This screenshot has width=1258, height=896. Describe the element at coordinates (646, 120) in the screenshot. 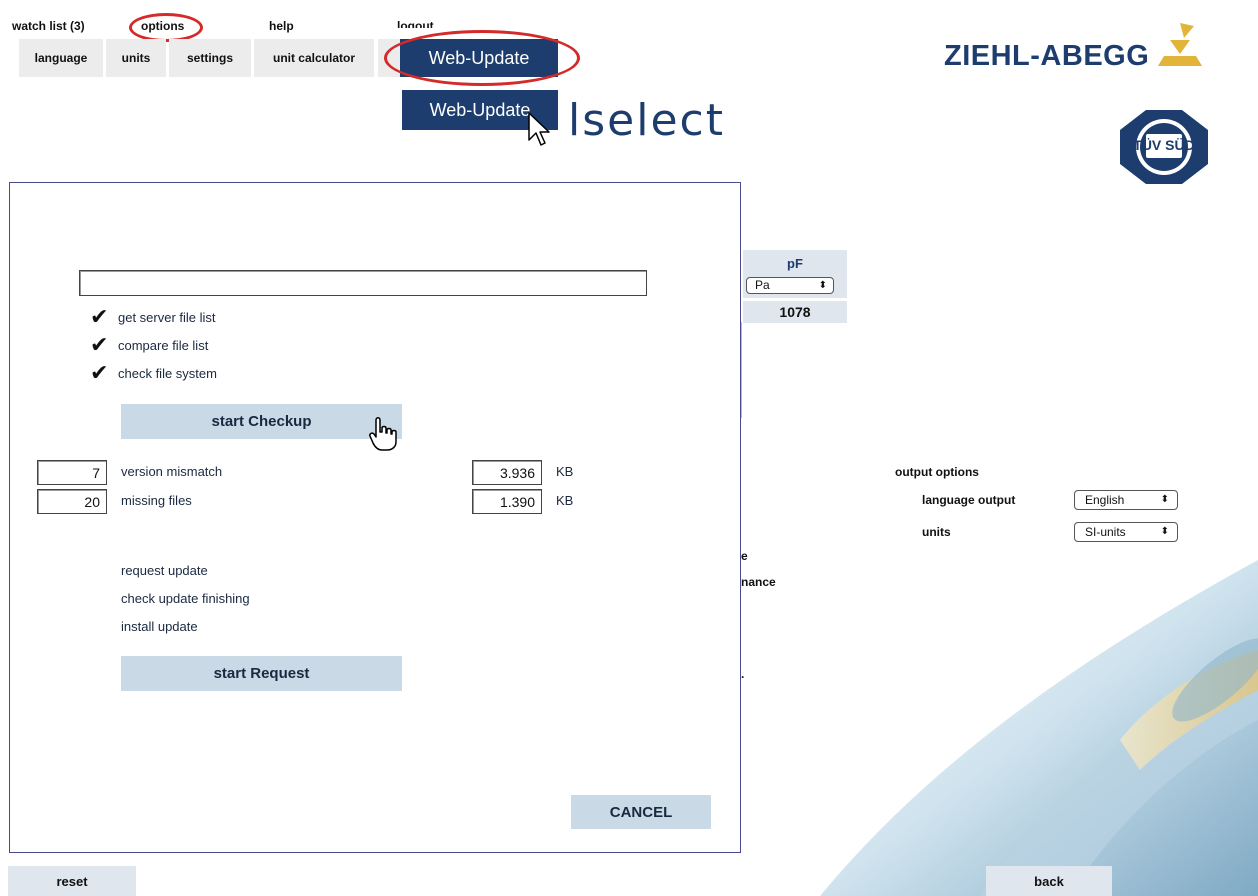

I see `app-title: lselect` at that location.